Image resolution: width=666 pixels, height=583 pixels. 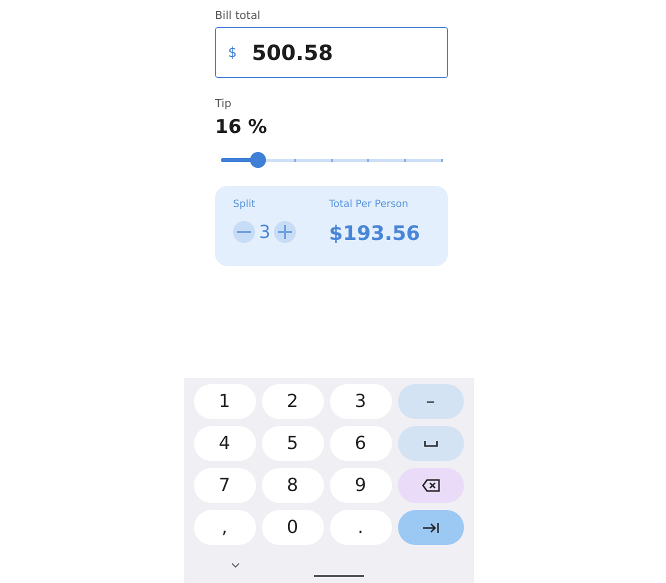 I want to click on tip-value: 16 %, so click(x=241, y=127).